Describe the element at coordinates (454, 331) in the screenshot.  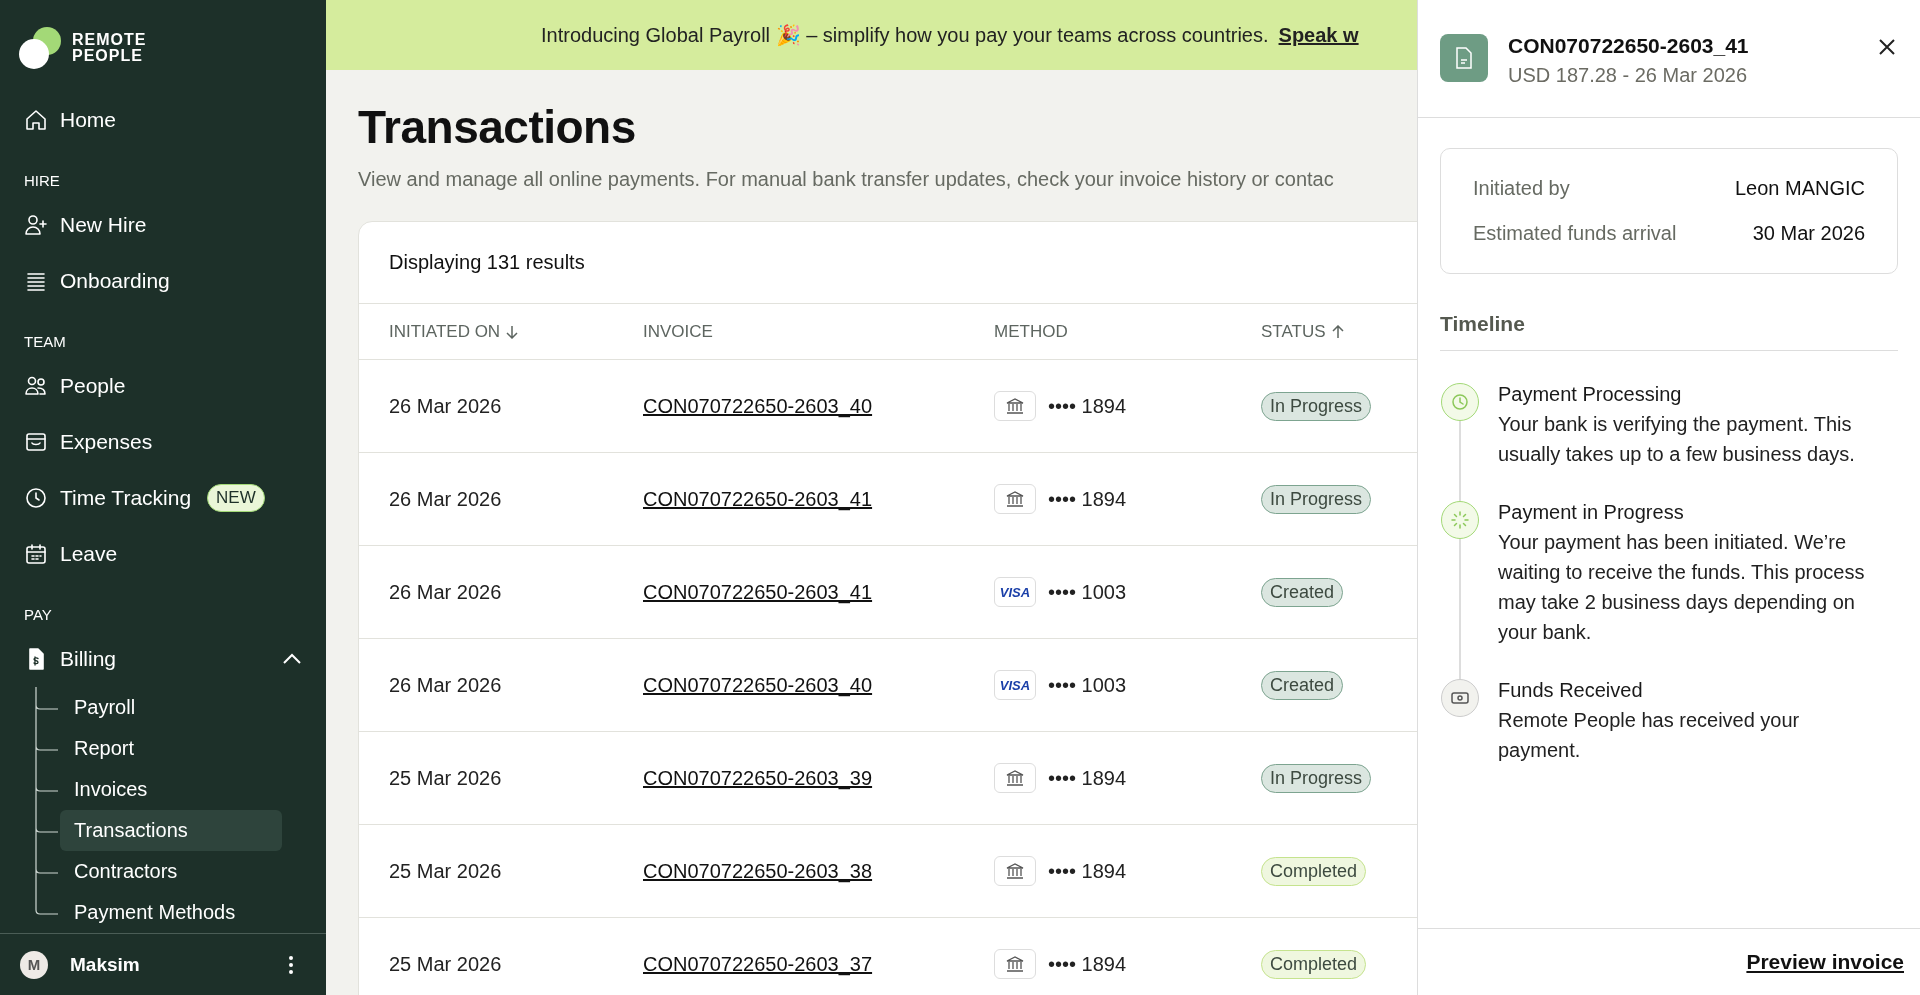
I see `column-header: INITIATED ON` at that location.